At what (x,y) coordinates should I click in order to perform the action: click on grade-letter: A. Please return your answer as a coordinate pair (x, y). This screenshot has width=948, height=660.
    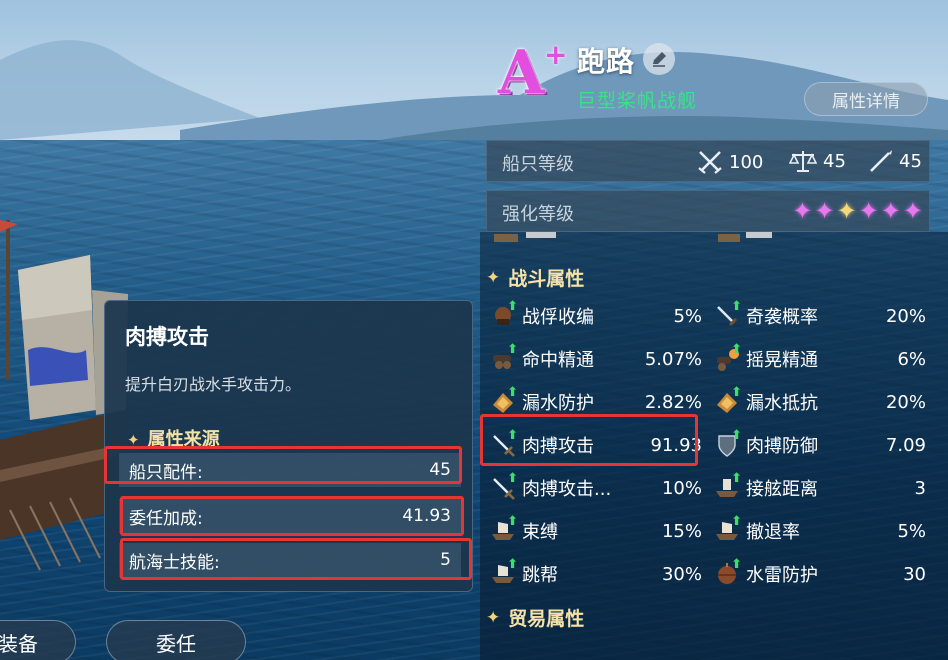
    Looking at the image, I should click on (521, 73).